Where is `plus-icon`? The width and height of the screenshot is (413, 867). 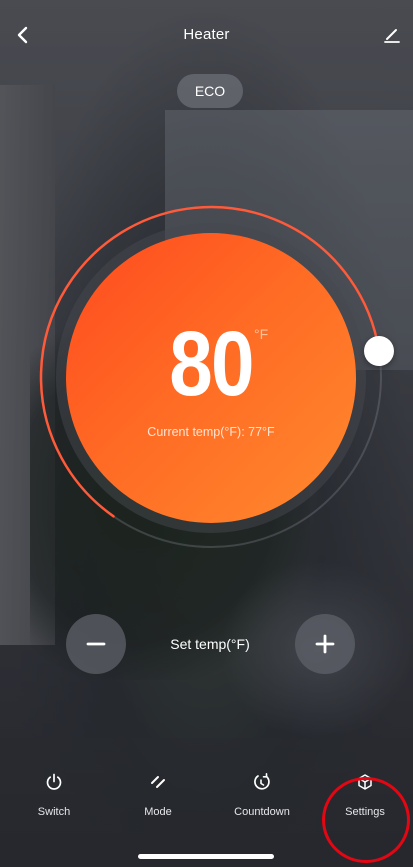
plus-icon is located at coordinates (325, 644).